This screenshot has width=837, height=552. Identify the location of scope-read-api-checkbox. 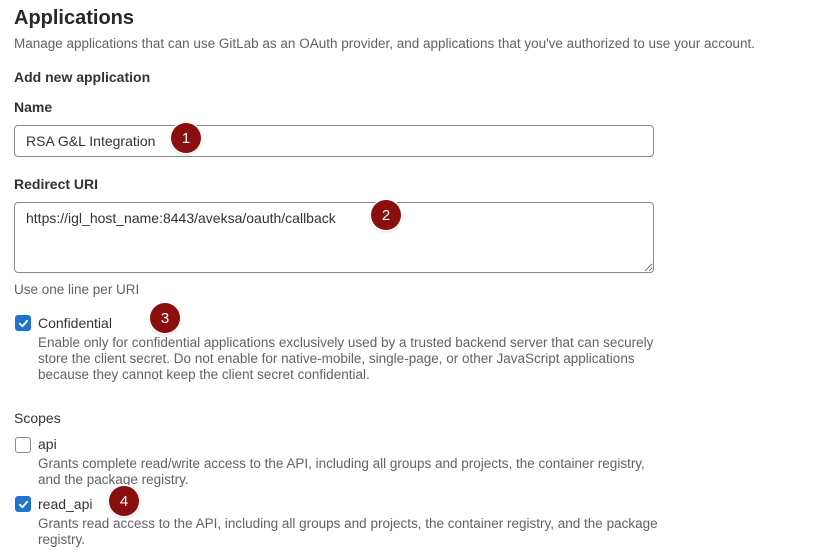
(23, 504).